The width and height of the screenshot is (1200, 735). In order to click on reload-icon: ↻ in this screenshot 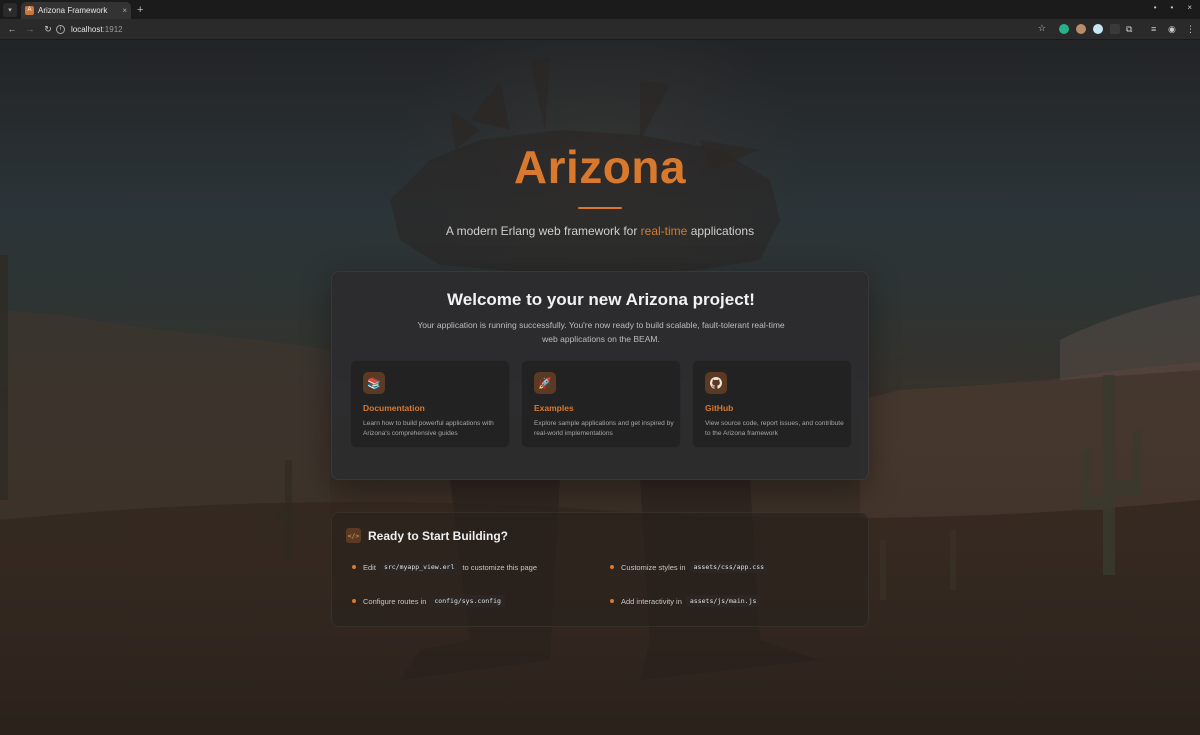, I will do `click(48, 29)`.